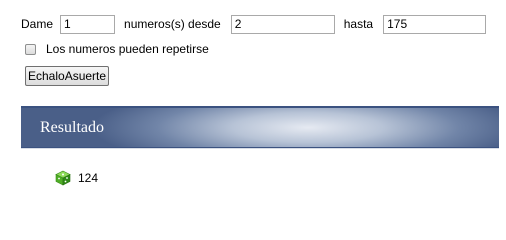 The width and height of the screenshot is (506, 240). What do you see at coordinates (76, 178) in the screenshot?
I see `result-item: 124` at bounding box center [76, 178].